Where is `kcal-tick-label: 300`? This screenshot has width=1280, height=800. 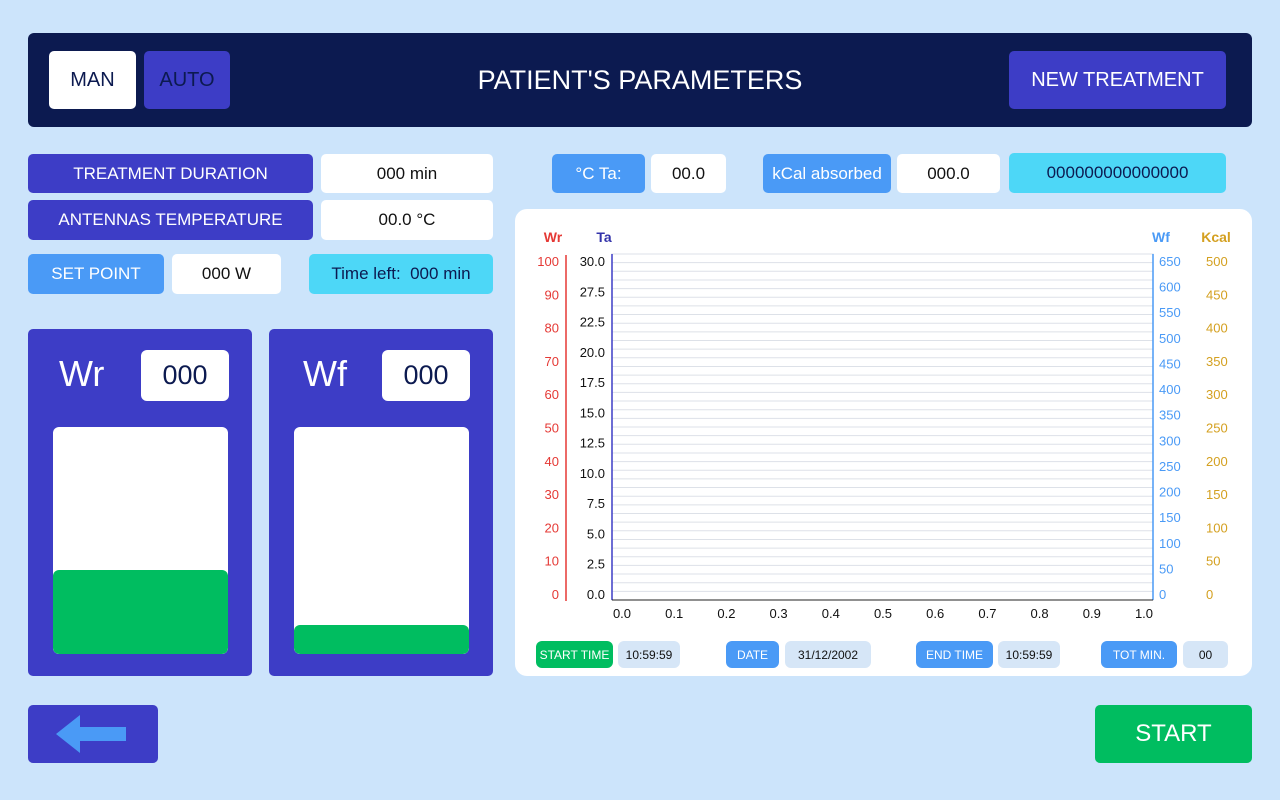 kcal-tick-label: 300 is located at coordinates (1217, 394).